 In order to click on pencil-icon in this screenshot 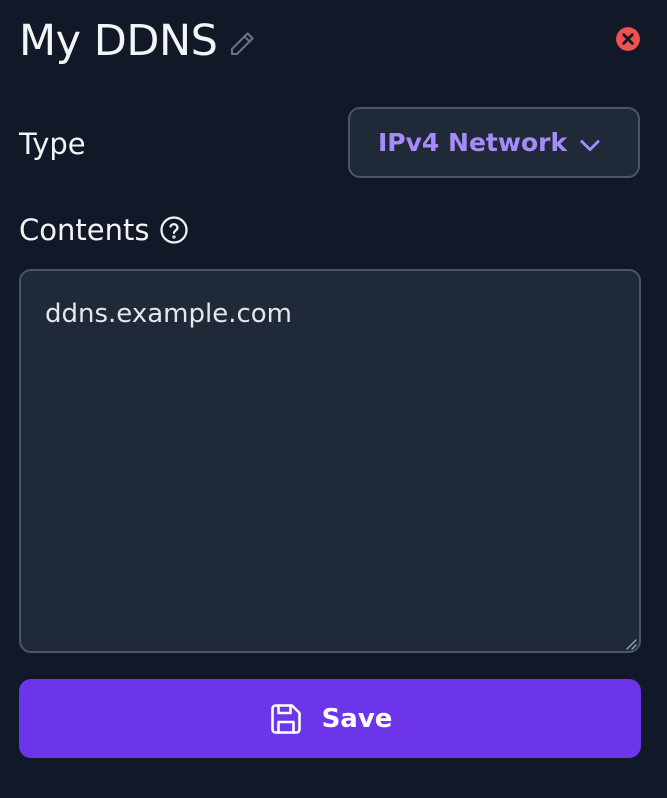, I will do `click(243, 43)`.